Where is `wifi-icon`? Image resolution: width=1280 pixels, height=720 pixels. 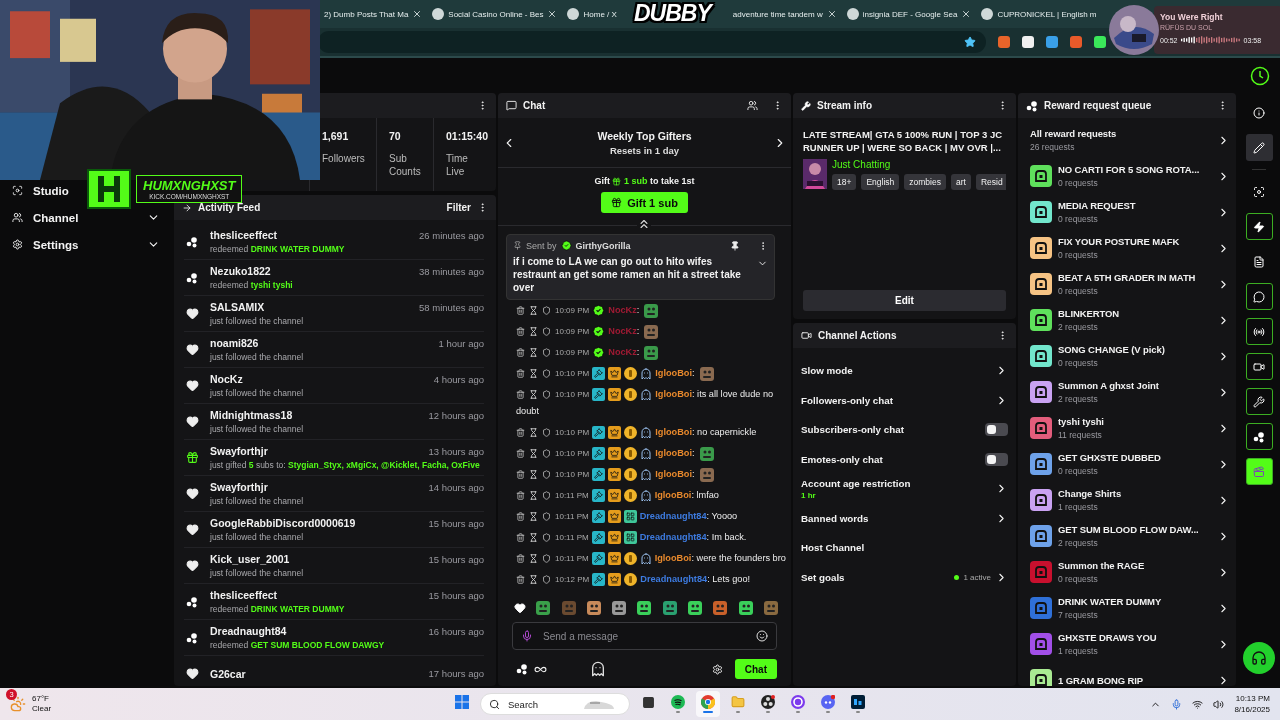
wifi-icon is located at coordinates (1198, 704).